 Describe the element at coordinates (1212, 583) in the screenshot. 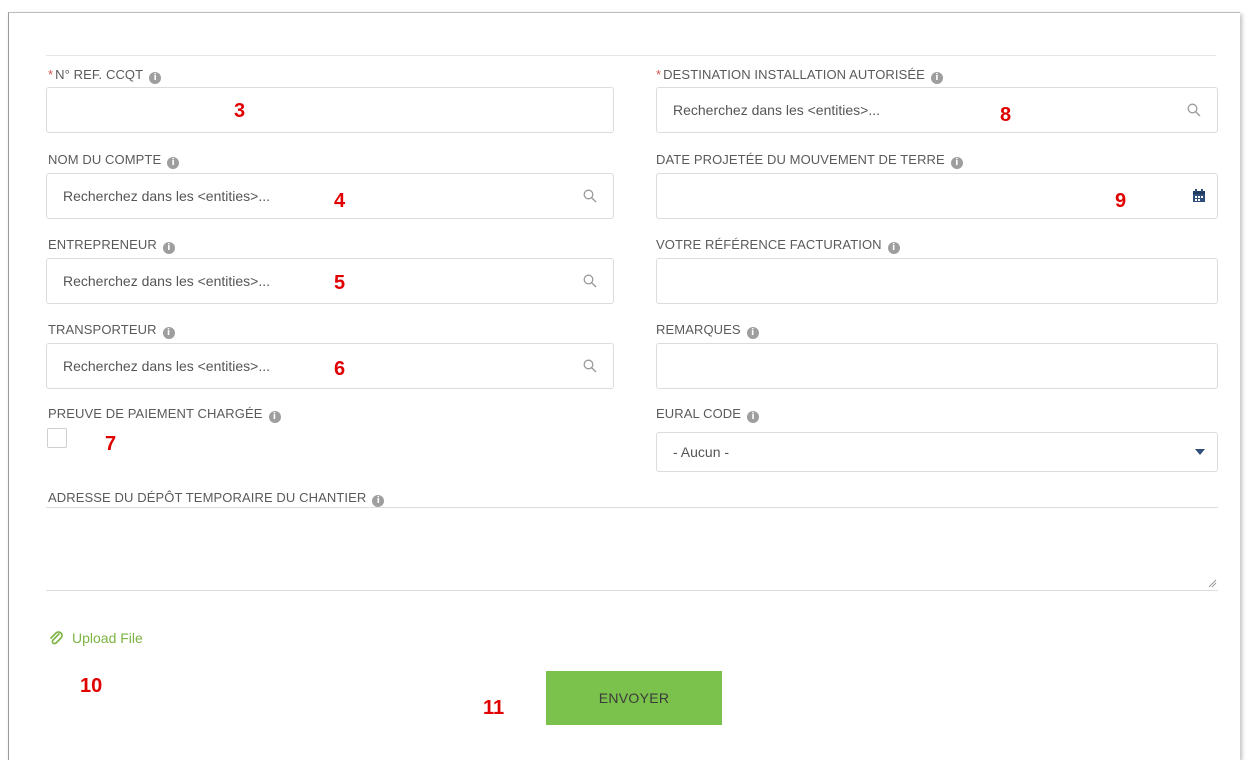

I see `resize-handle-icon` at that location.